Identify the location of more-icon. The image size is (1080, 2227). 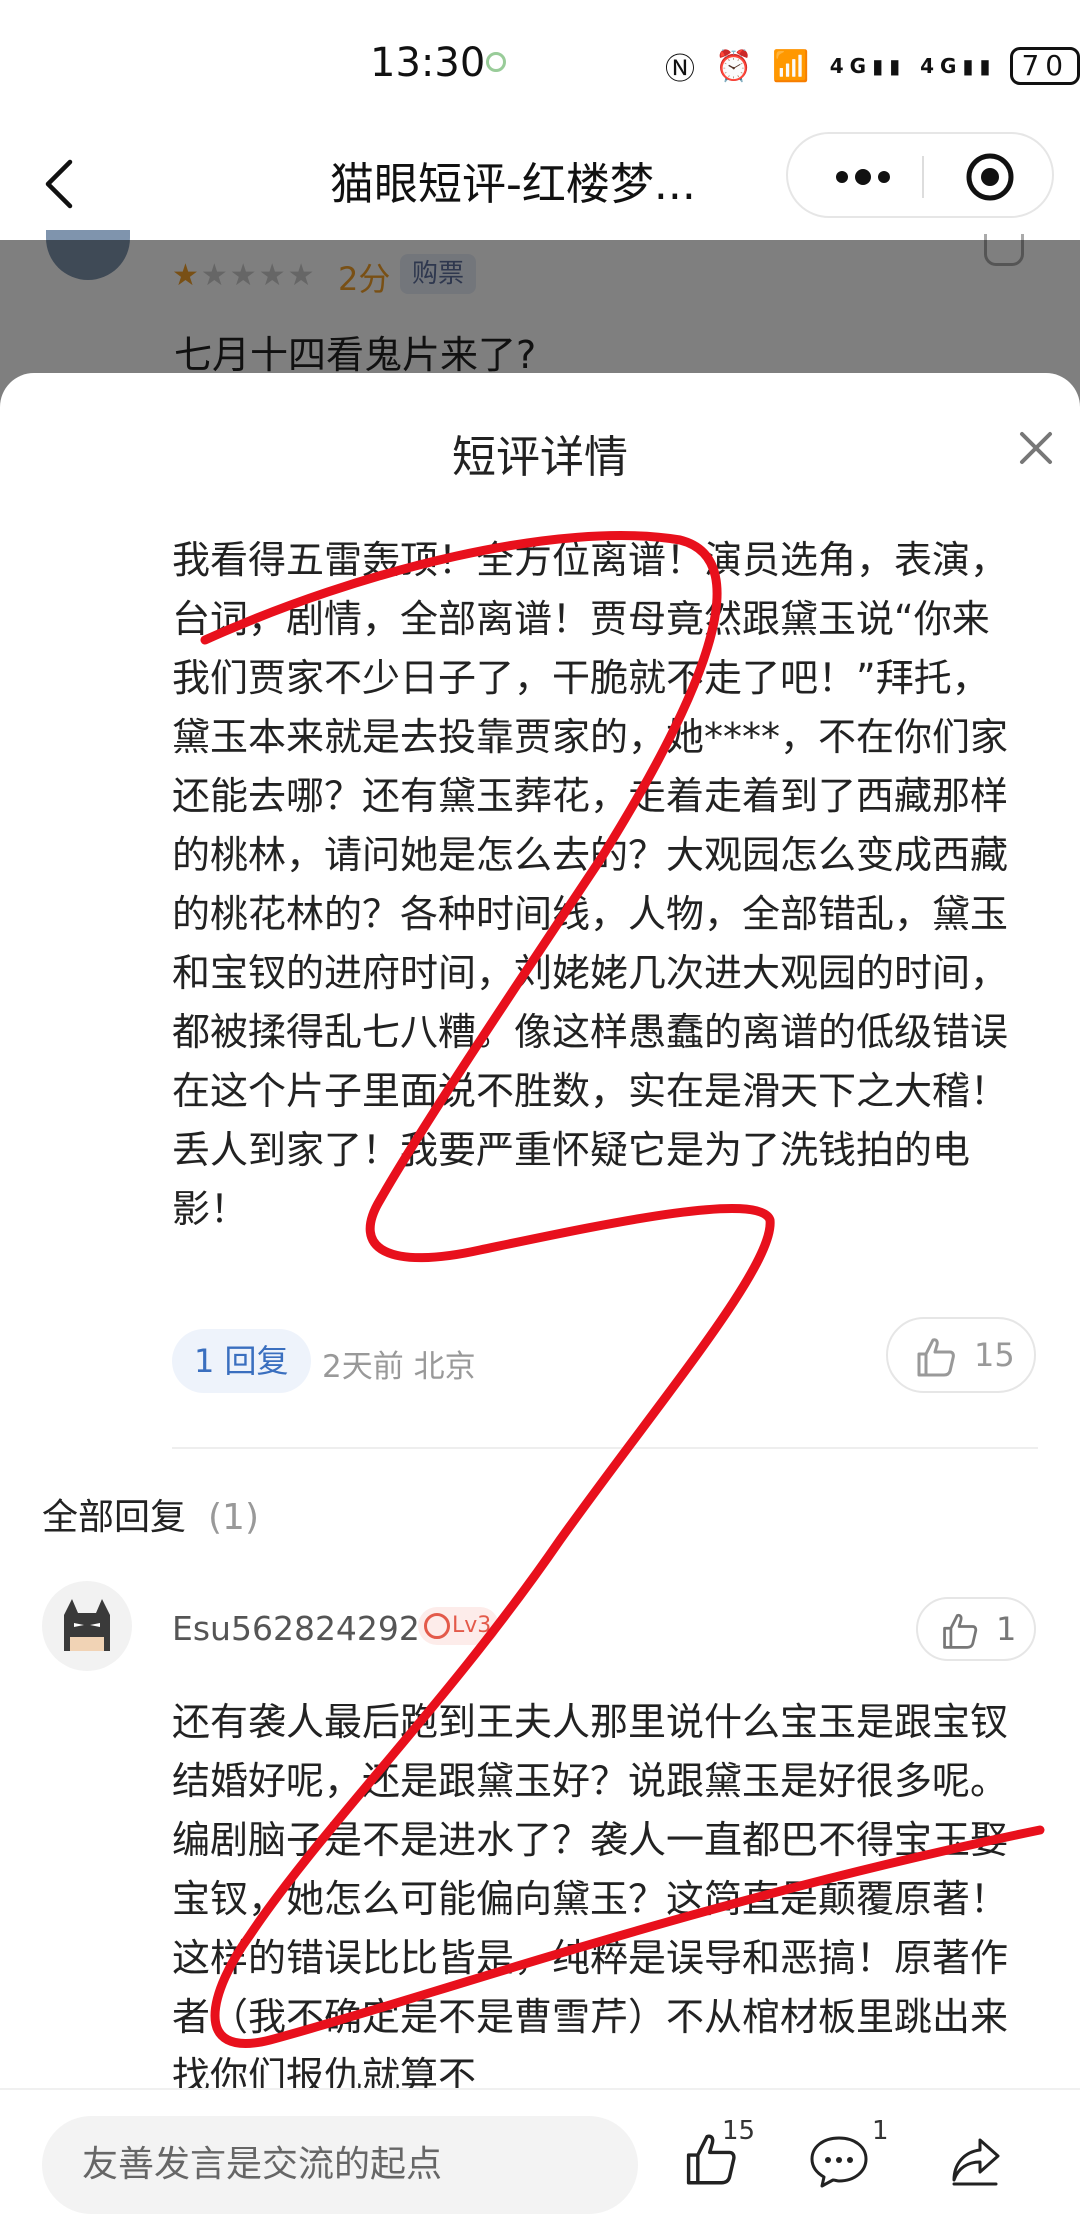
(863, 177).